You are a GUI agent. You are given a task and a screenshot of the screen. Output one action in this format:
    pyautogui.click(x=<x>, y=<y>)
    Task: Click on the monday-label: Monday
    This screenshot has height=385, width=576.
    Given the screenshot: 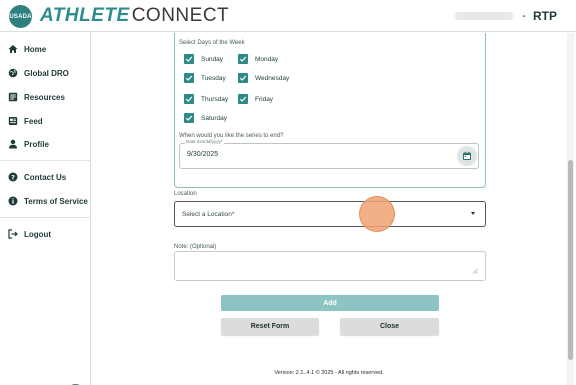 What is the action you would take?
    pyautogui.click(x=267, y=59)
    